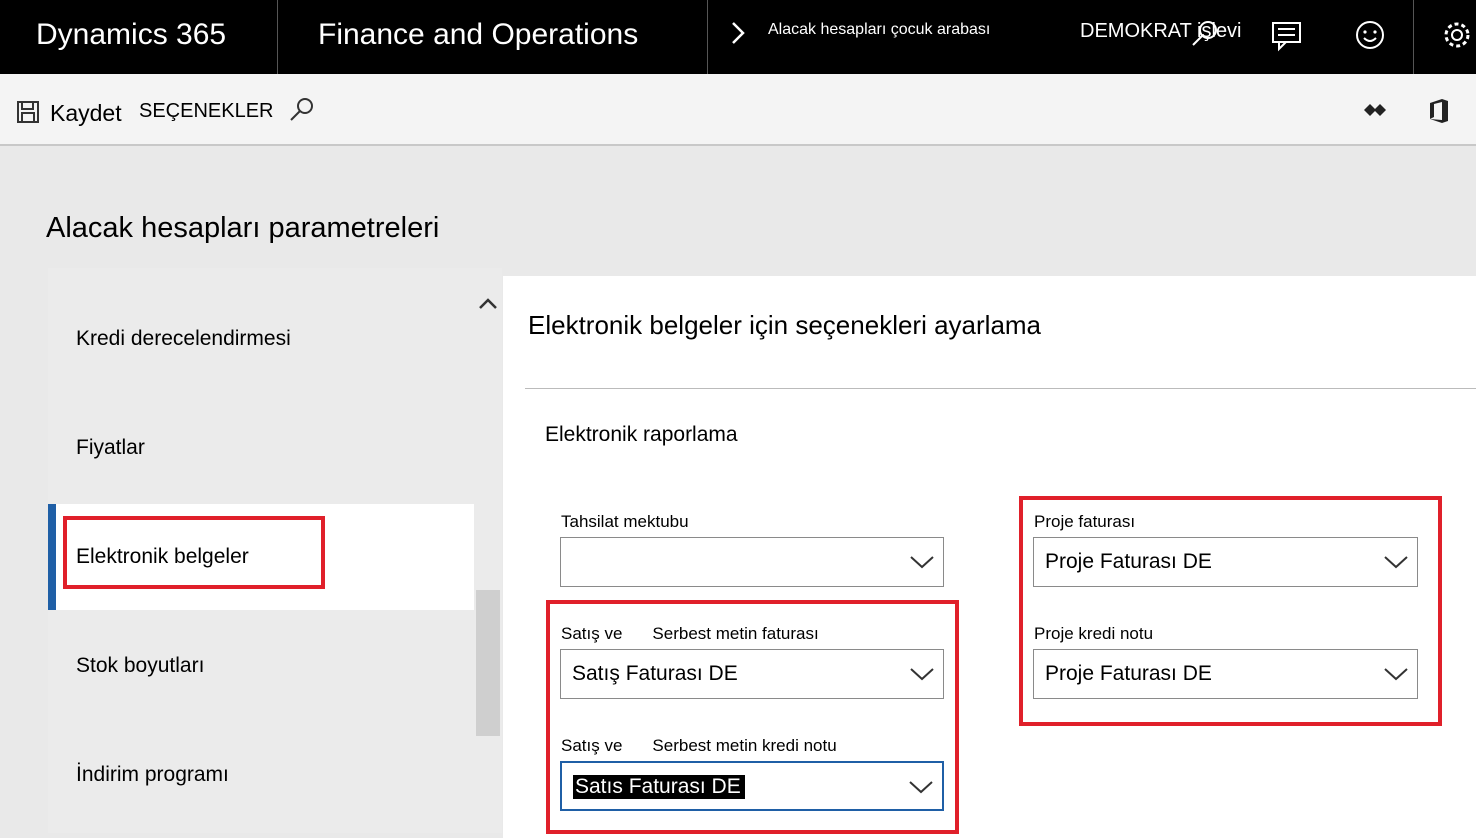 The width and height of the screenshot is (1476, 838). I want to click on nav-item-prices: Fiyatlar, so click(261, 448).